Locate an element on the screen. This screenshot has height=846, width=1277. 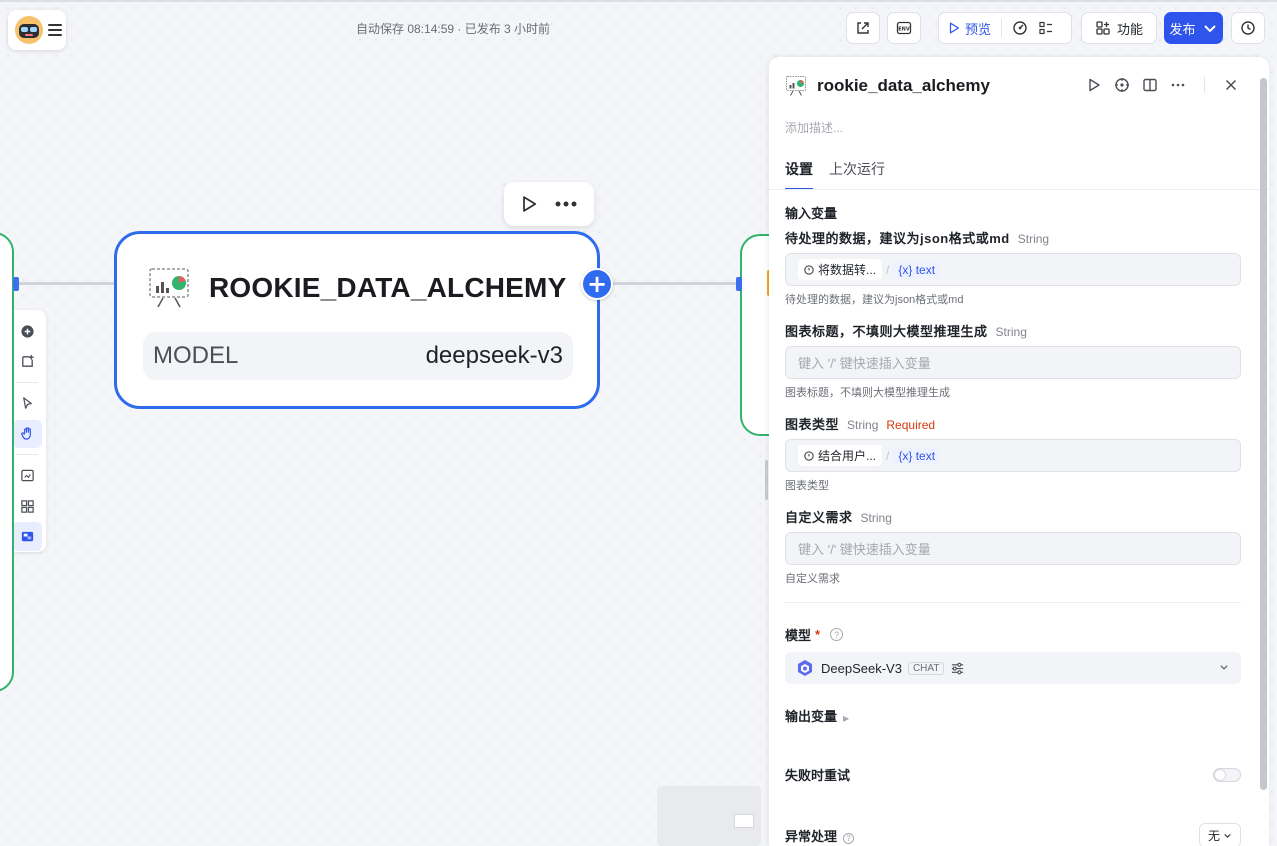
model-label-text: 模型 is located at coordinates (798, 635).